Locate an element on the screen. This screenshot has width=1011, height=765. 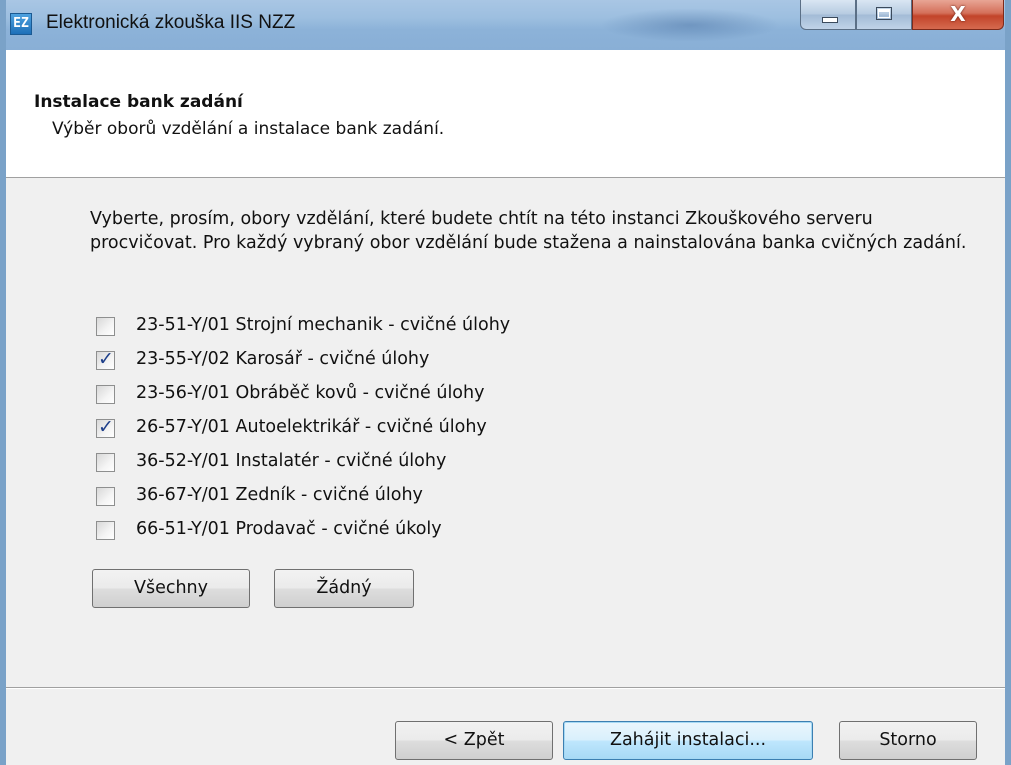
field-checkbox-item: 66-51-Y/01 Prodavač - cvičné úkoly is located at coordinates (390, 533).